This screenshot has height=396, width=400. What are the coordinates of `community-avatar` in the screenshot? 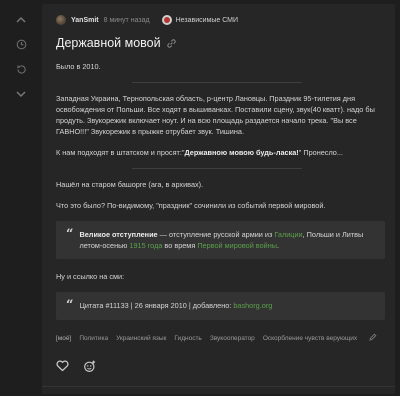 It's located at (166, 20).